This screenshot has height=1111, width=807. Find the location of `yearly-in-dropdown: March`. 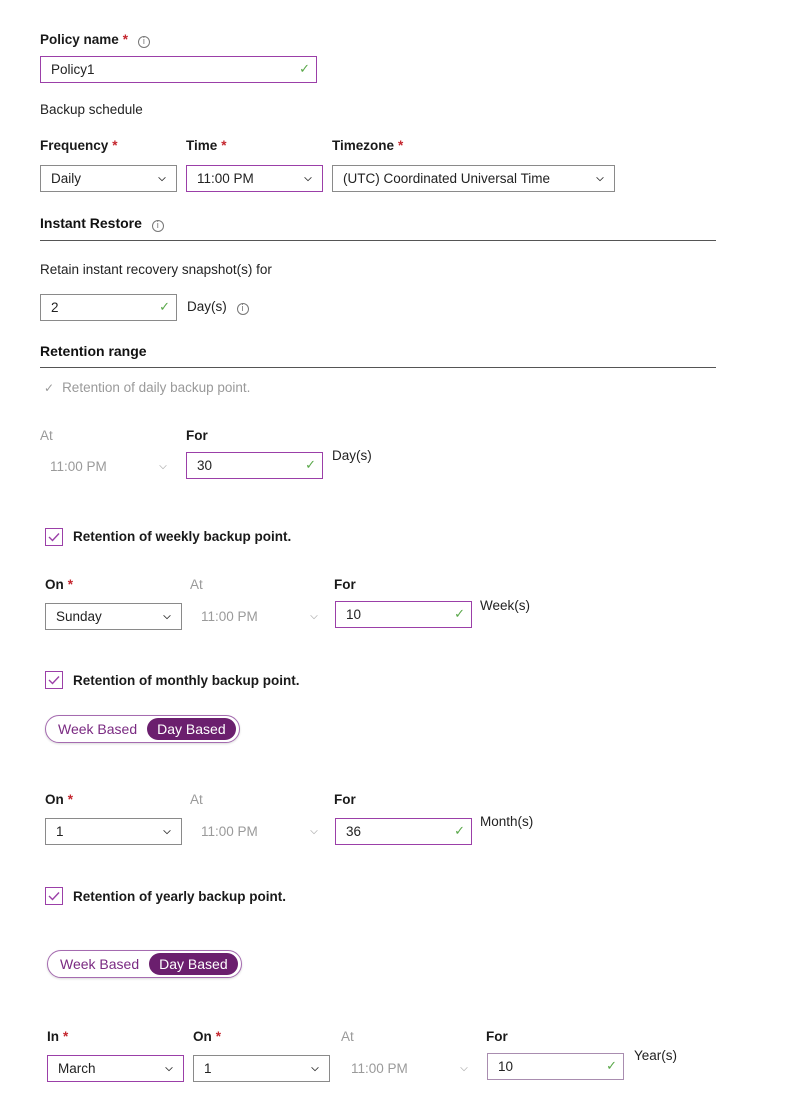

yearly-in-dropdown: March is located at coordinates (115, 1068).